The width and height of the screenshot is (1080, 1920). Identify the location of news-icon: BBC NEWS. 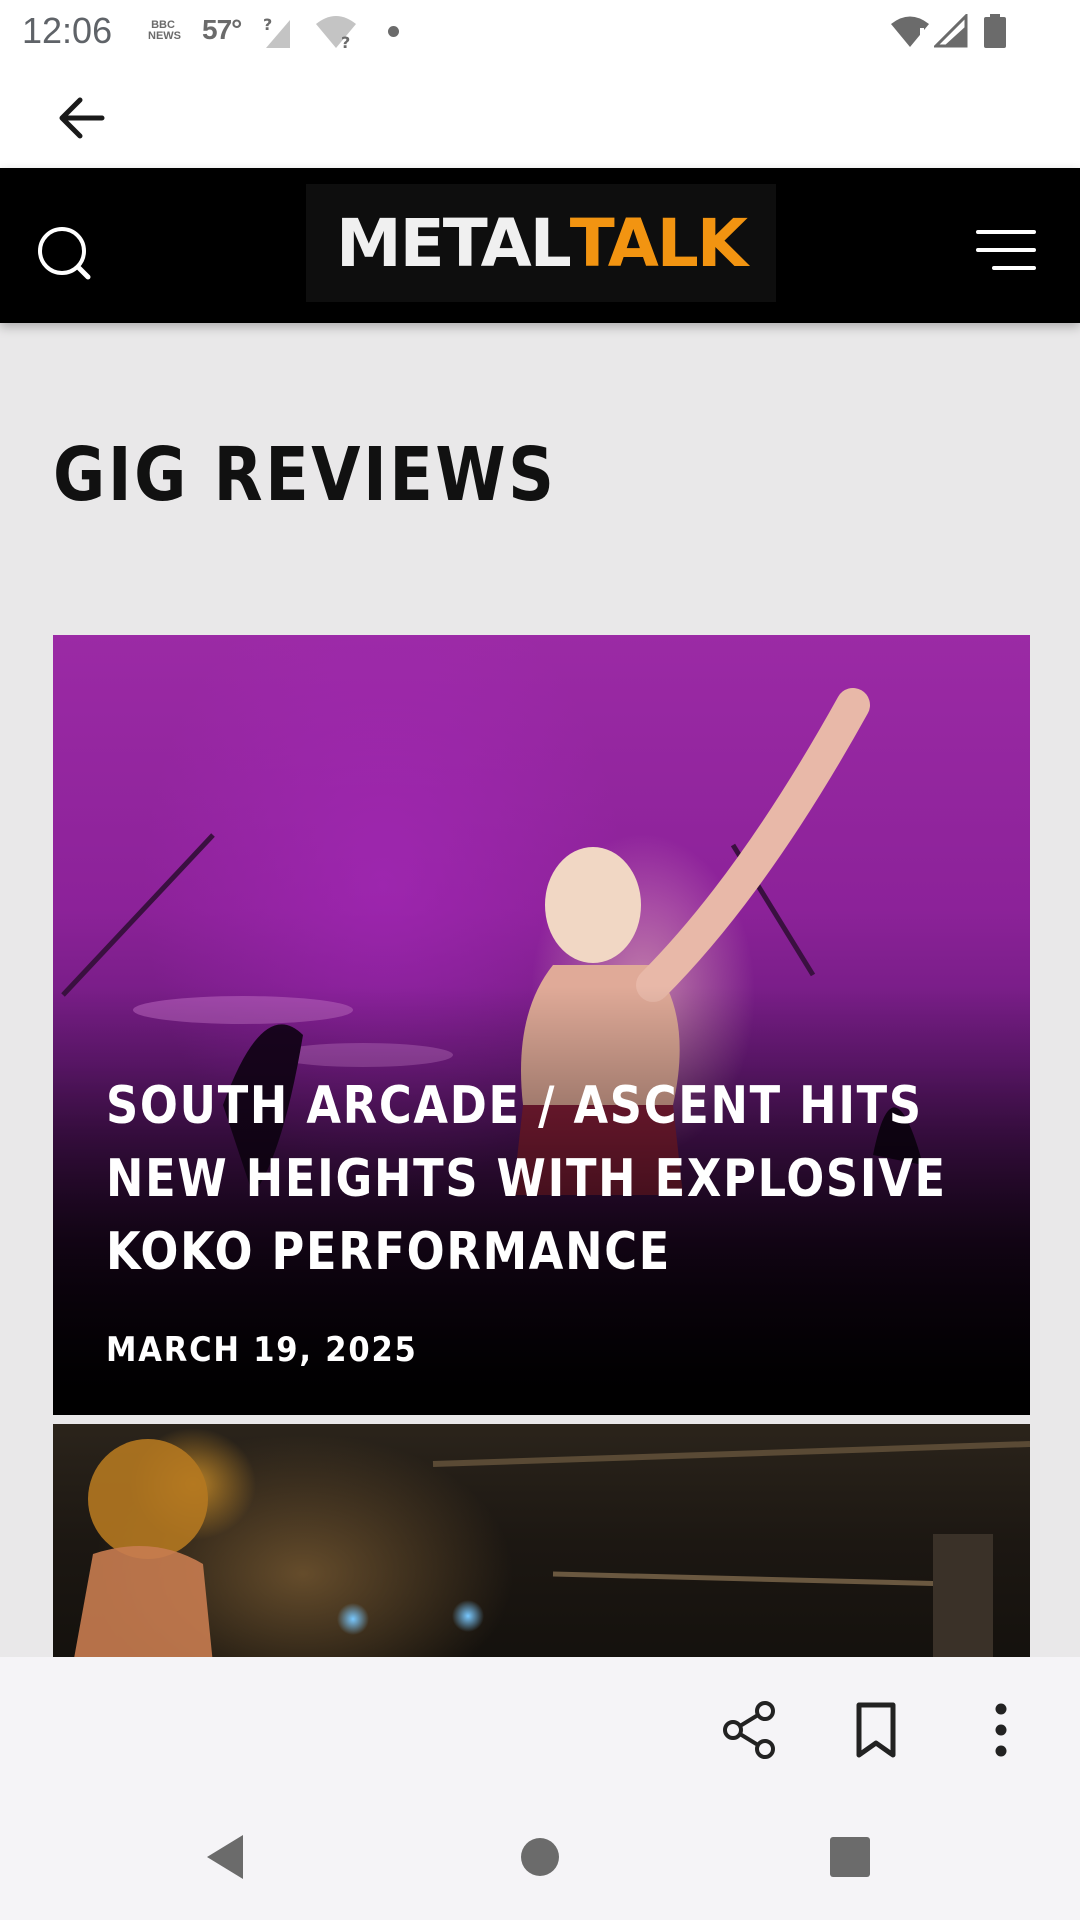
(164, 31).